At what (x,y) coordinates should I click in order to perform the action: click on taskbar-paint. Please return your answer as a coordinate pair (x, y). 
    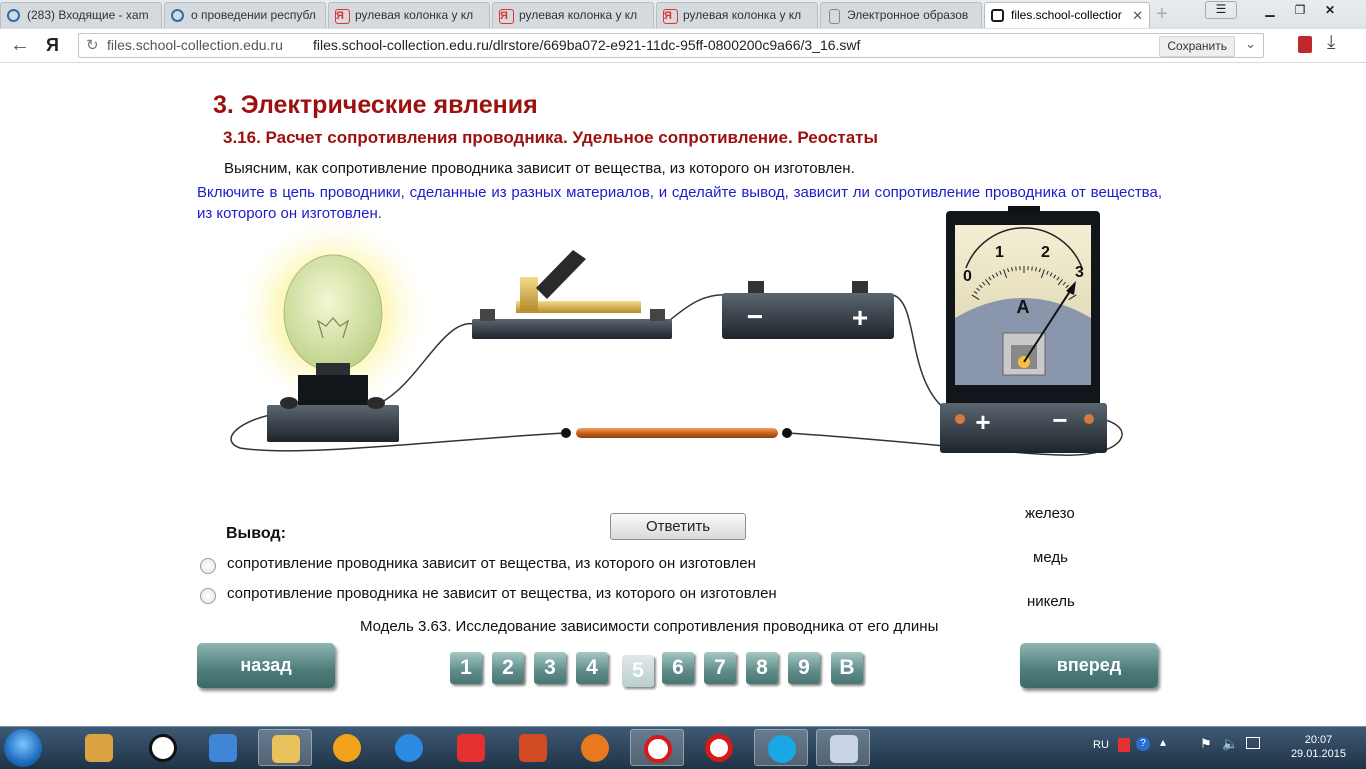
    Looking at the image, I should click on (843, 747).